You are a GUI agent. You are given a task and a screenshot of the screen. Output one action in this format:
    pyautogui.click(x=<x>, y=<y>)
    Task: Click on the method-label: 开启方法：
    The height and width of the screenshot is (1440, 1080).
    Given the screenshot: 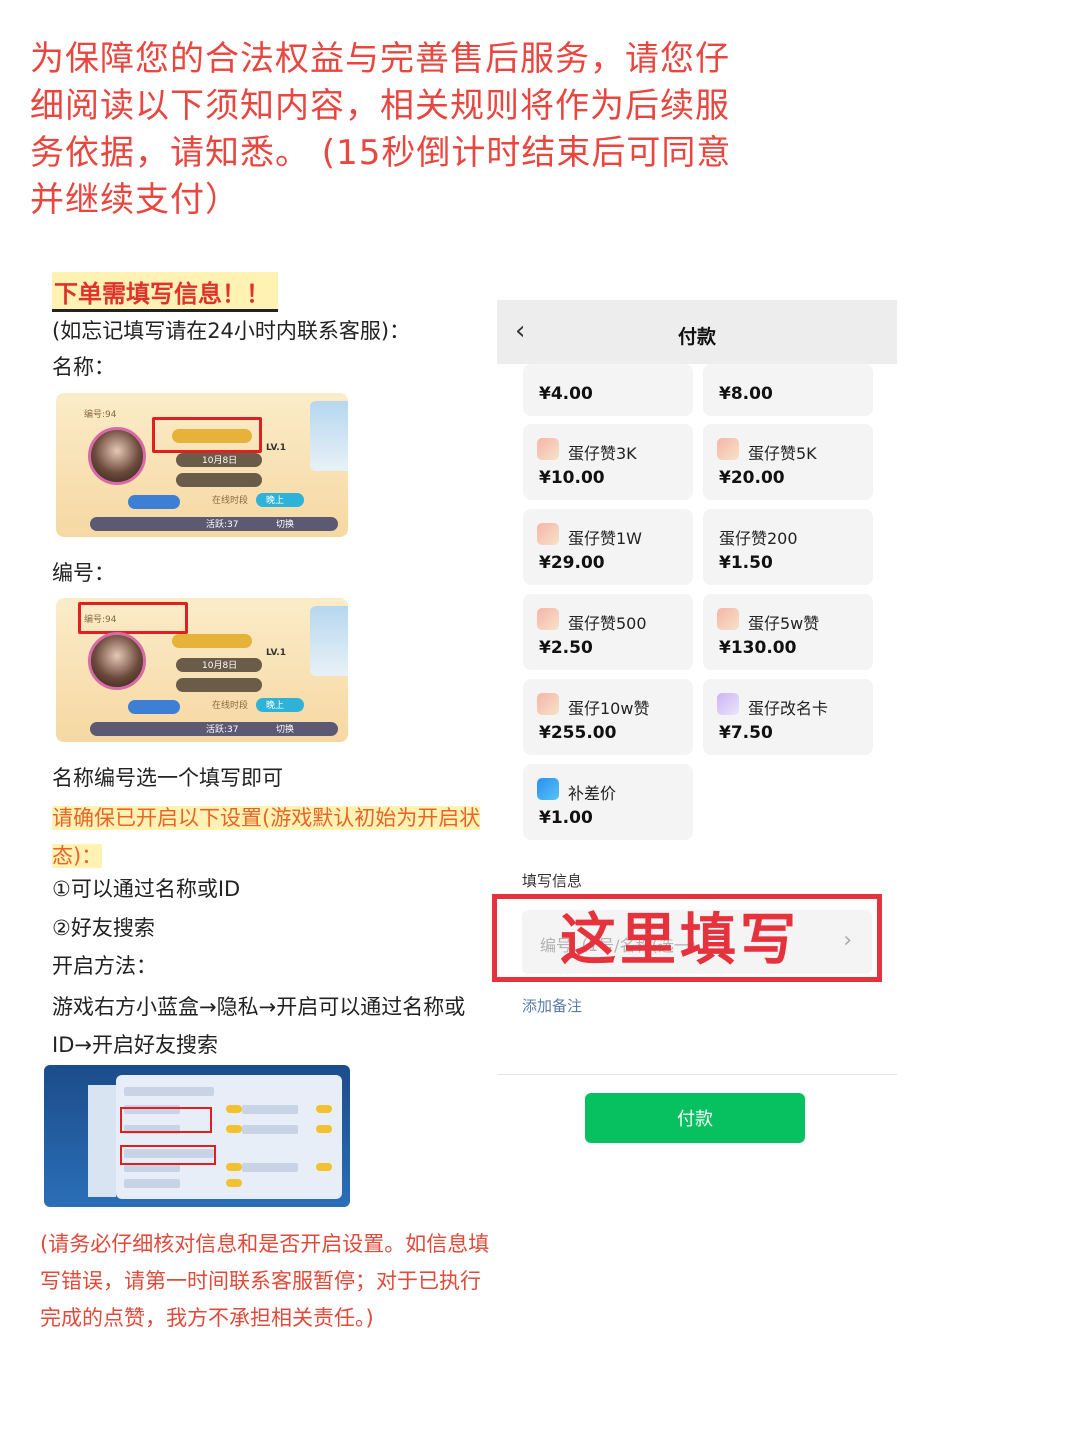 What is the action you would take?
    pyautogui.click(x=104, y=966)
    